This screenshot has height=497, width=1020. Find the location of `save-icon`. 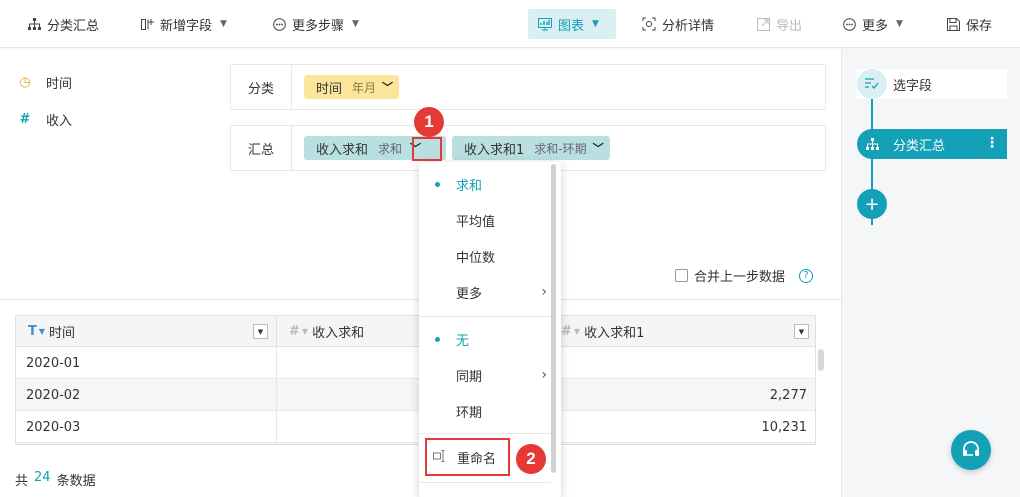

save-icon is located at coordinates (953, 24).